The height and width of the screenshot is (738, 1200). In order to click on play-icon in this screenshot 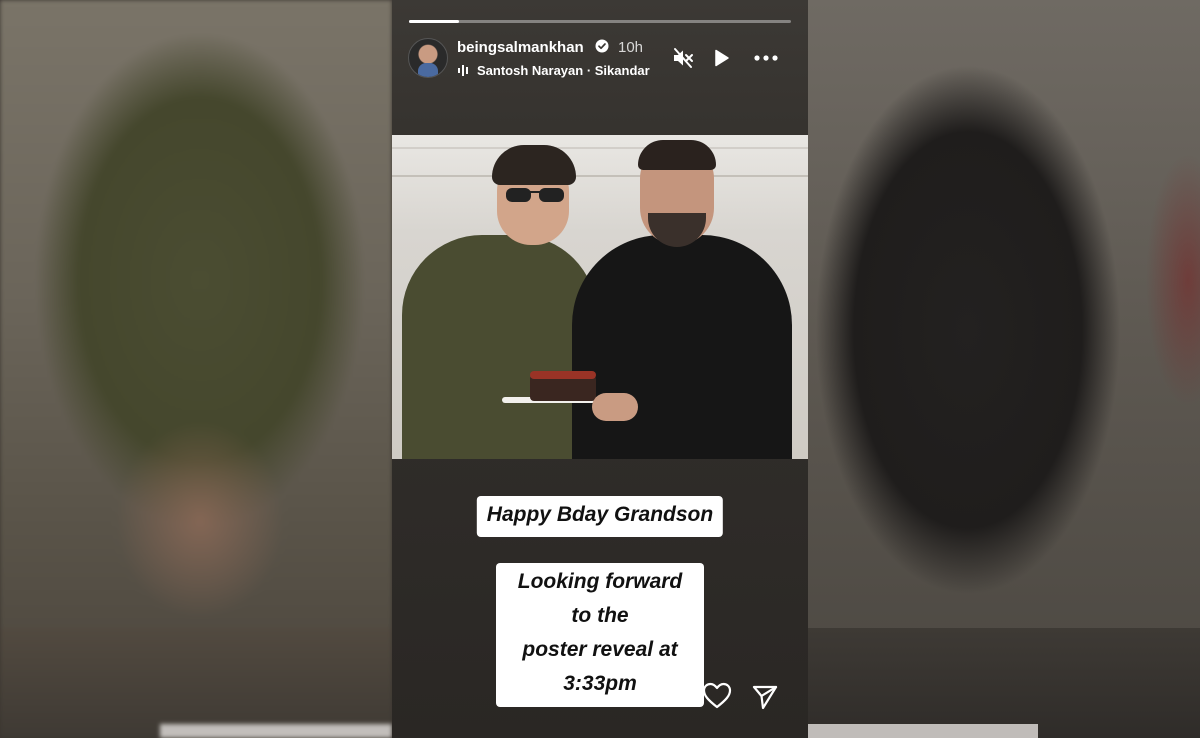, I will do `click(721, 58)`.